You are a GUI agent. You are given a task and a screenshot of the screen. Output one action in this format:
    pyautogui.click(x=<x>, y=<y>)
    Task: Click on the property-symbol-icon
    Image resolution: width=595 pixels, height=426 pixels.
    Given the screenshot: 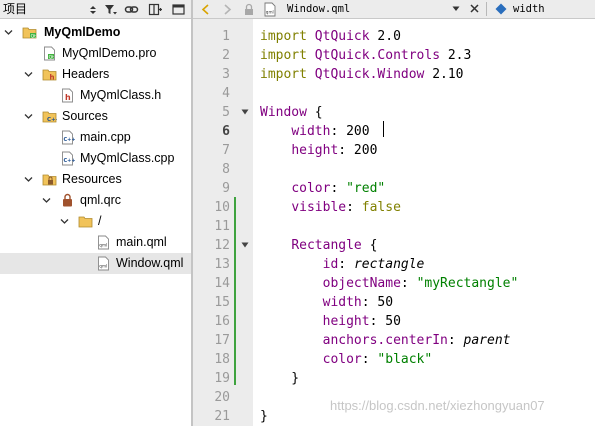 What is the action you would take?
    pyautogui.click(x=501, y=9)
    